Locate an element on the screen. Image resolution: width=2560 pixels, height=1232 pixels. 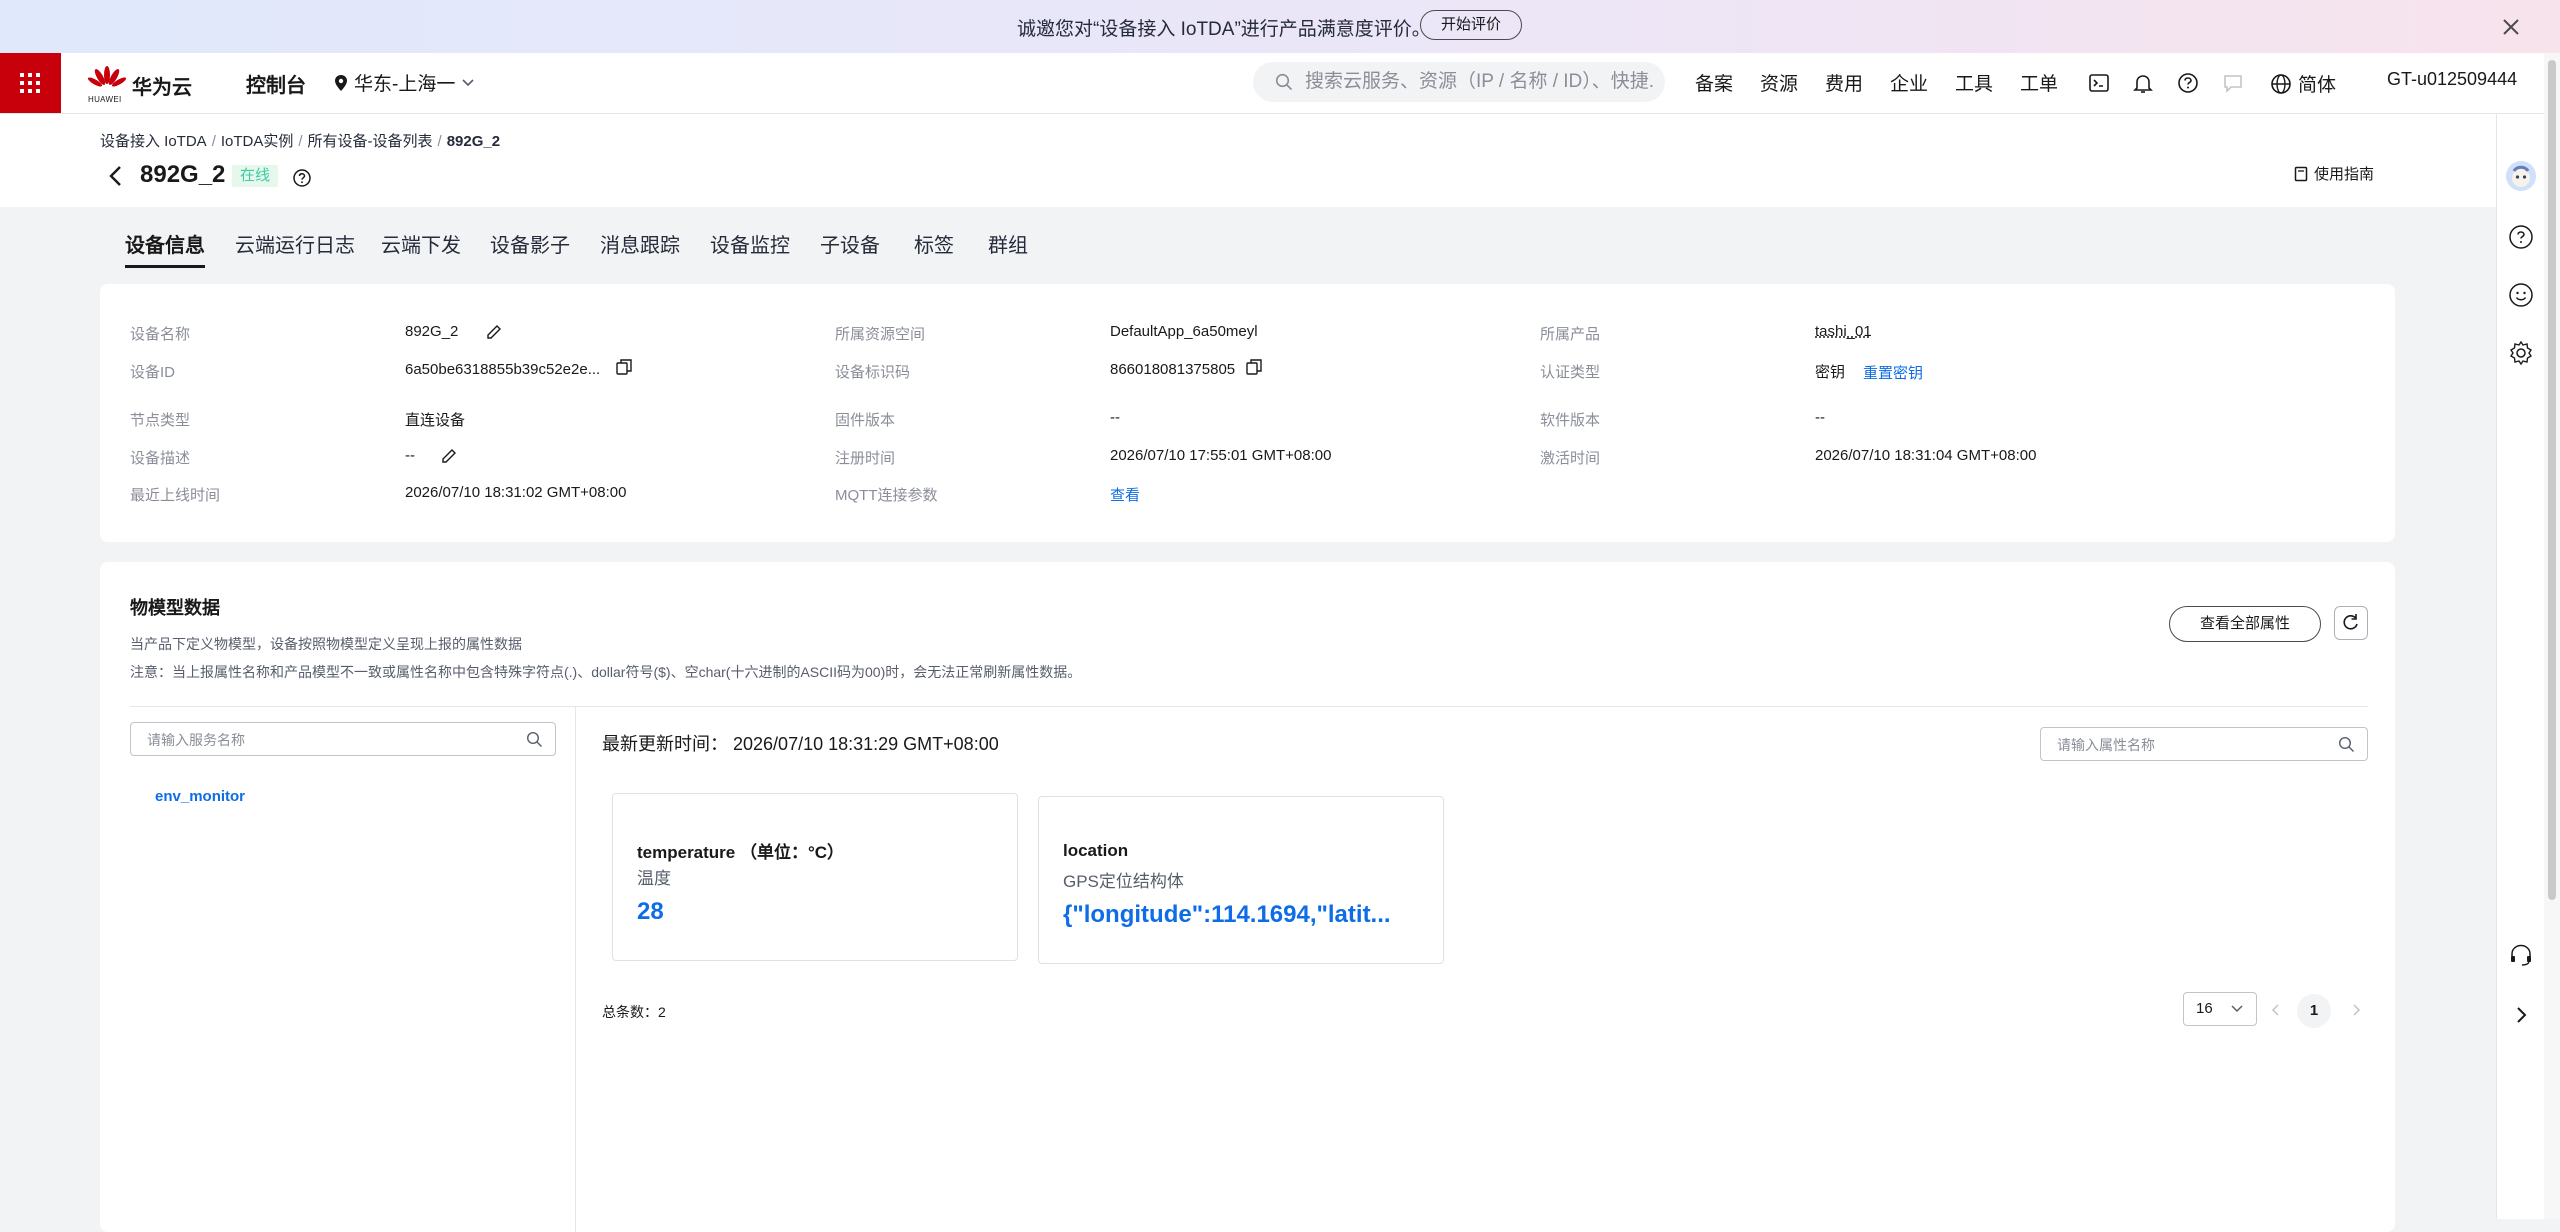
nav-tools: 工具 is located at coordinates (1974, 82).